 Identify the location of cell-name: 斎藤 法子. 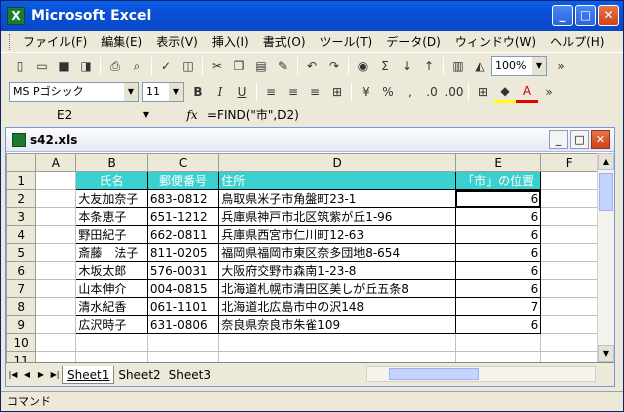
(111, 252).